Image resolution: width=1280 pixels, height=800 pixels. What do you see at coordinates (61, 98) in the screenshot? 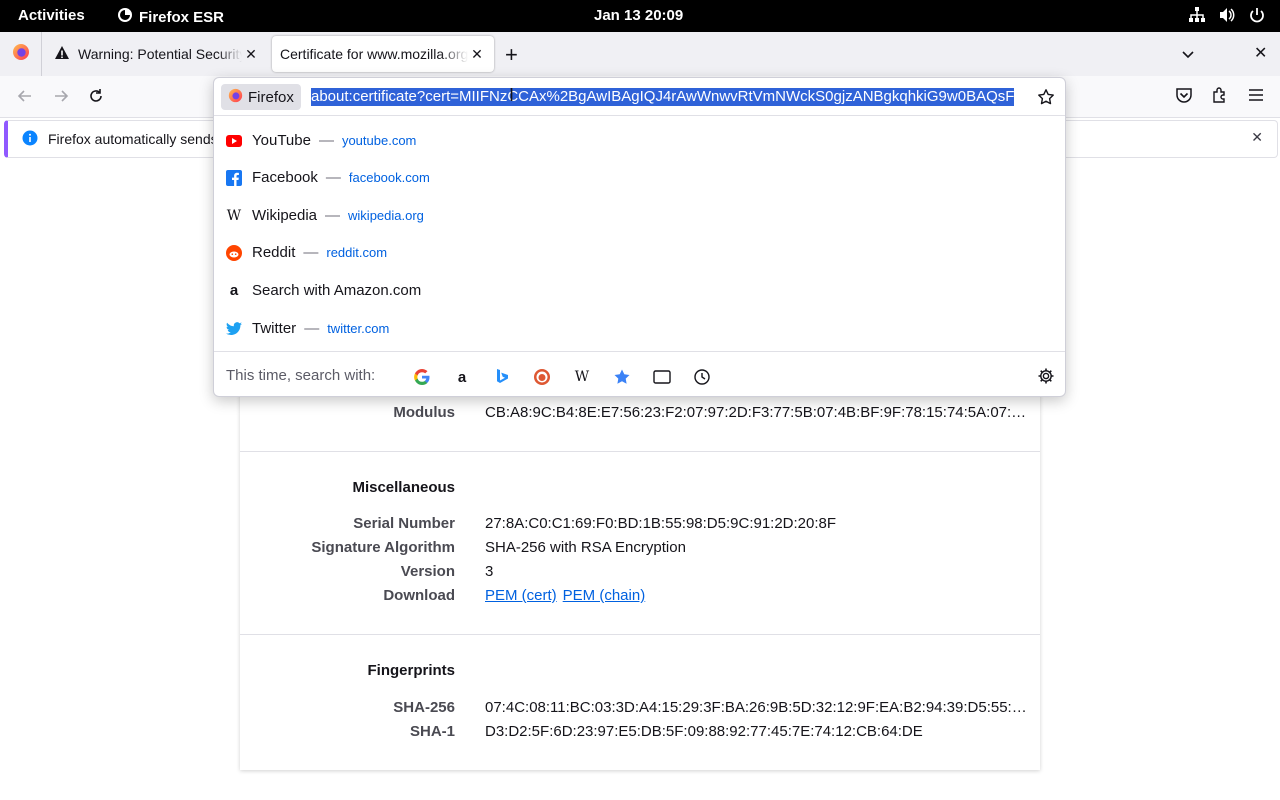
I see `forward-button` at bounding box center [61, 98].